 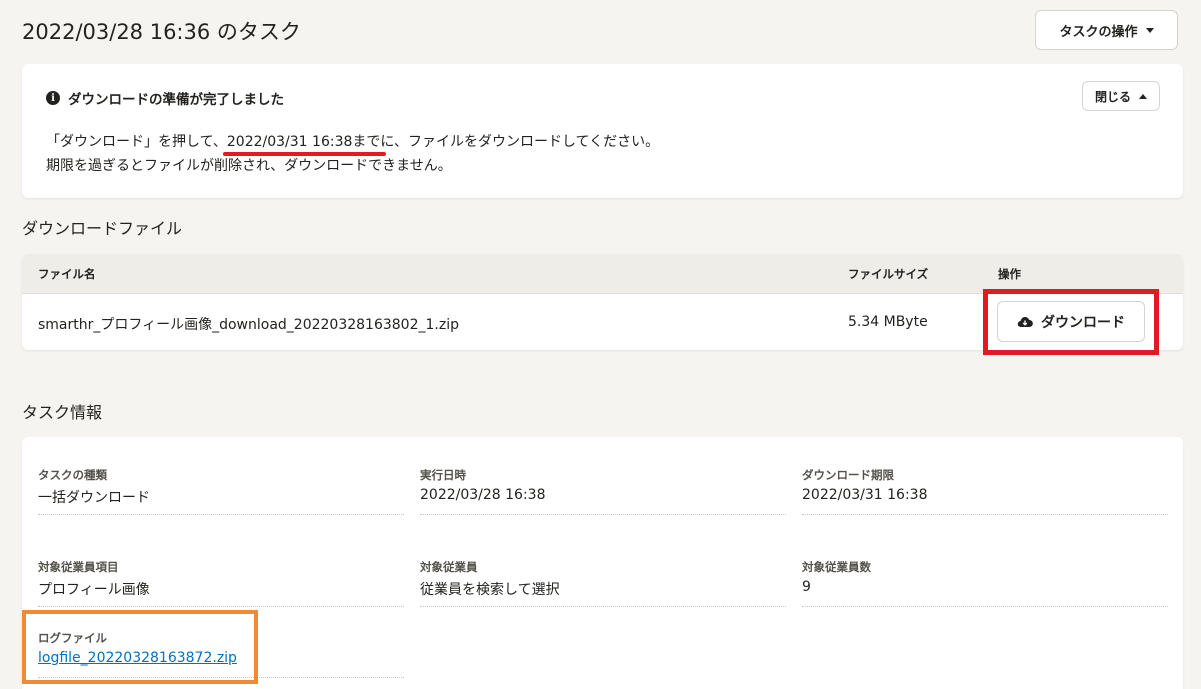 I want to click on table-header: ファイル名 ファイルサイズ 操作, so click(x=602, y=274).